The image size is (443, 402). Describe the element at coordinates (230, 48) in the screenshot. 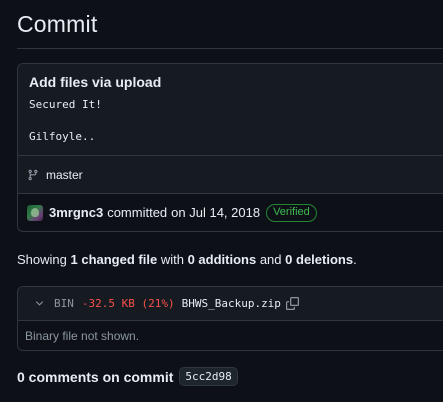

I see `title-divider` at that location.